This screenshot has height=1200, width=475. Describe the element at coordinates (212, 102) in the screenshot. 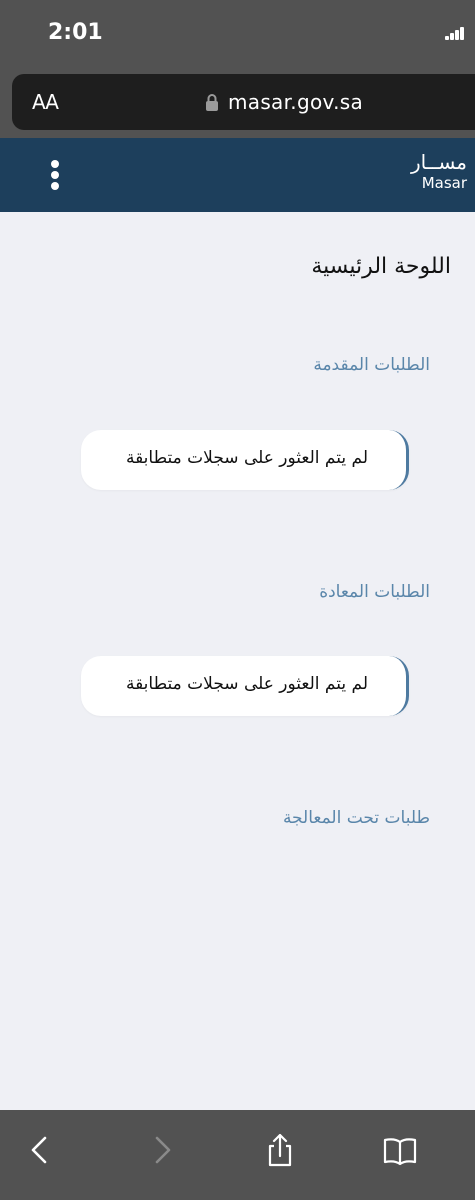

I see `lock-icon` at that location.